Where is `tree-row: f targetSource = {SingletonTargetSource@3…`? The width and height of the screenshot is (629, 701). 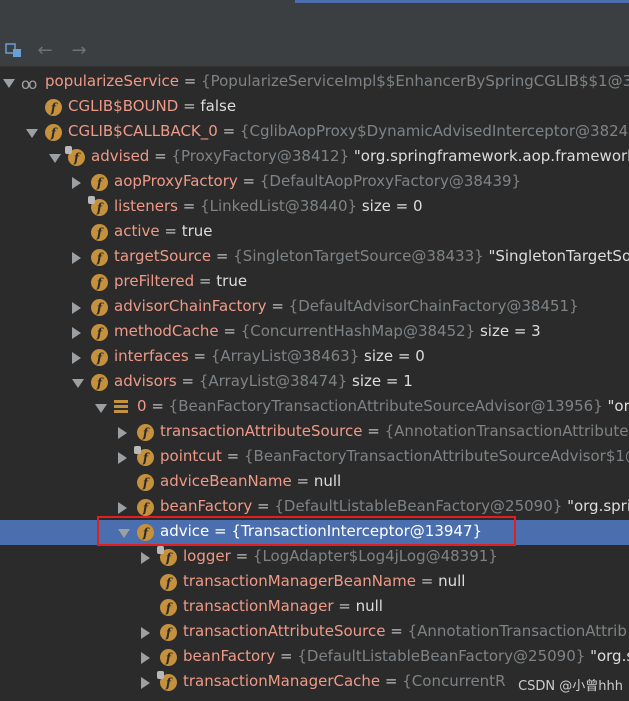 tree-row: f targetSource = {SingletonTargetSource@3… is located at coordinates (314, 257).